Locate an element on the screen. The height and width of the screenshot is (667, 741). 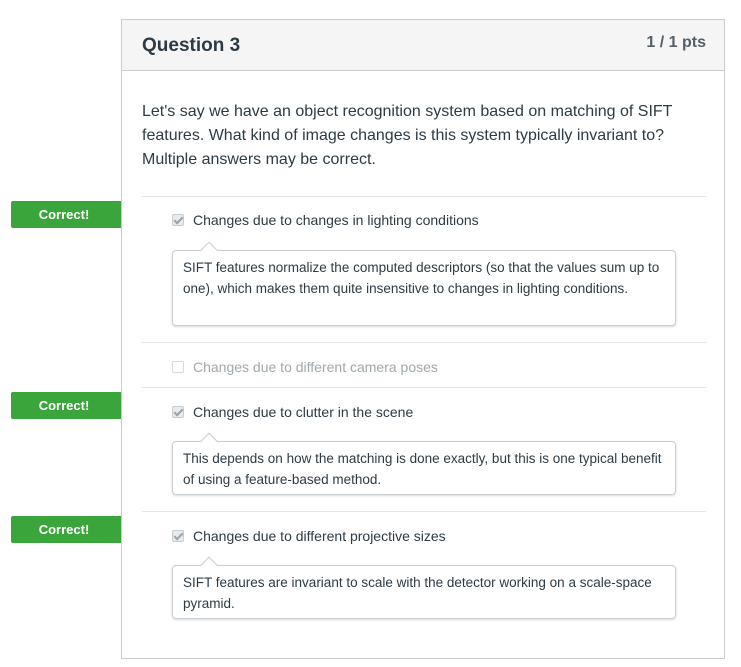
correct-badge-3: Correct! is located at coordinates (73, 405).